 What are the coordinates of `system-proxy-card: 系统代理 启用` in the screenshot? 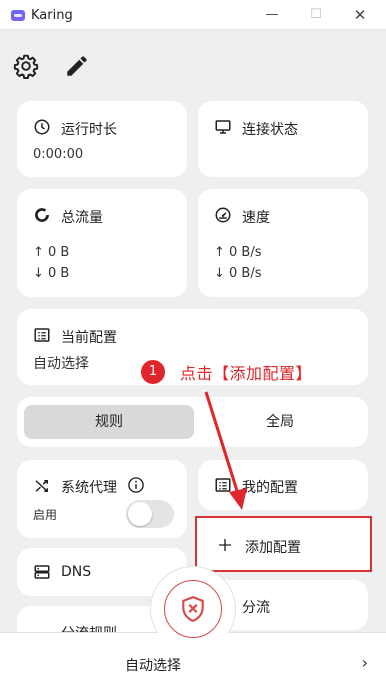 It's located at (102, 499).